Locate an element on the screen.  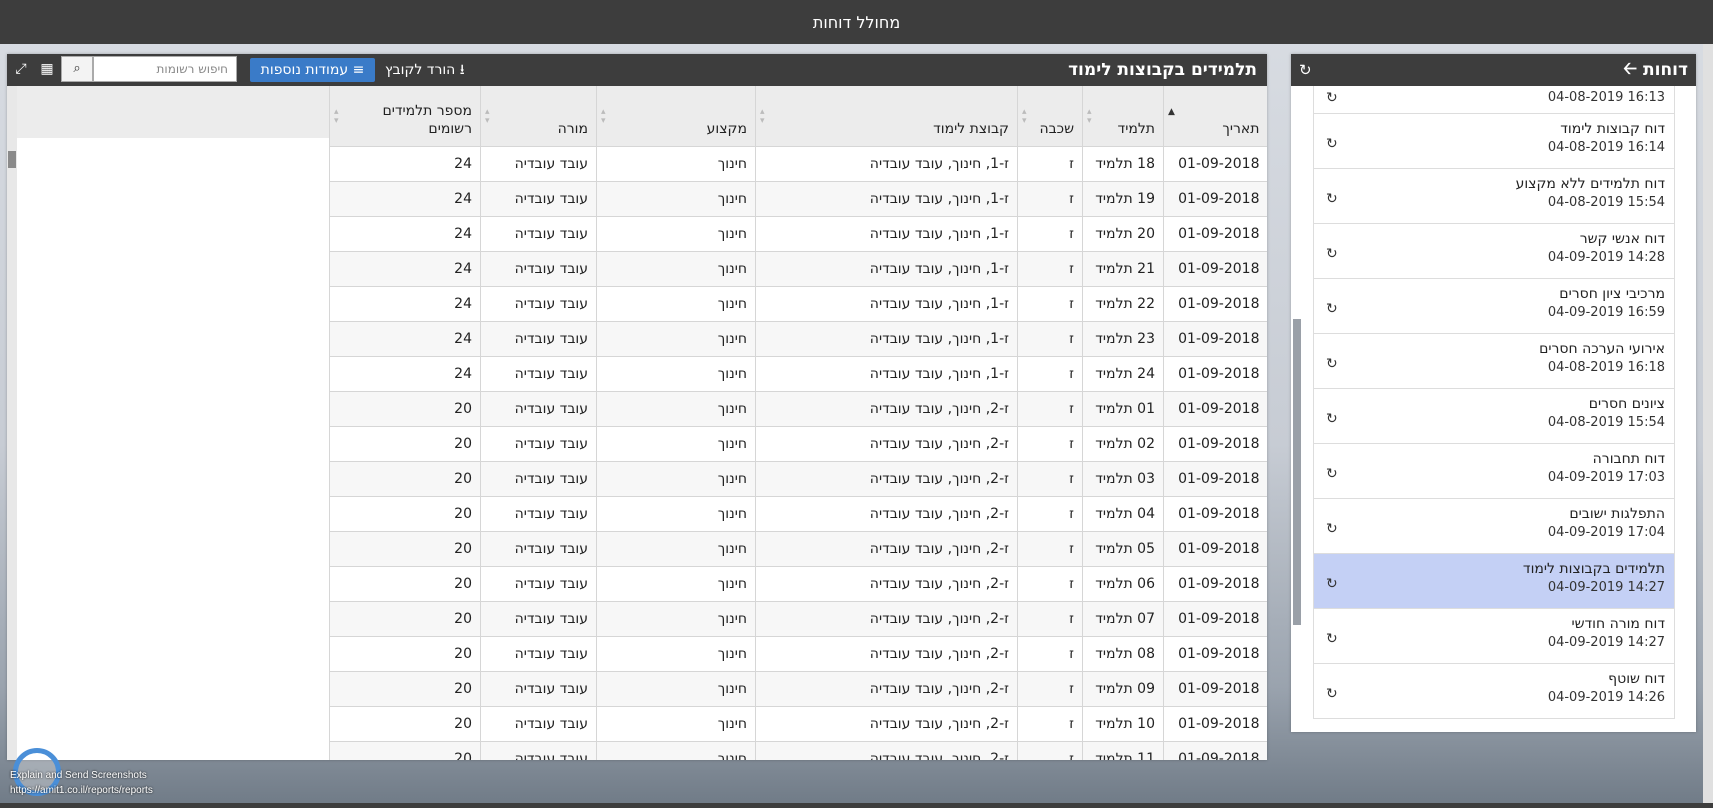
report-list-item: התפלגות ישובים 17:04 04-09-2019 ↻ is located at coordinates (1494, 526).